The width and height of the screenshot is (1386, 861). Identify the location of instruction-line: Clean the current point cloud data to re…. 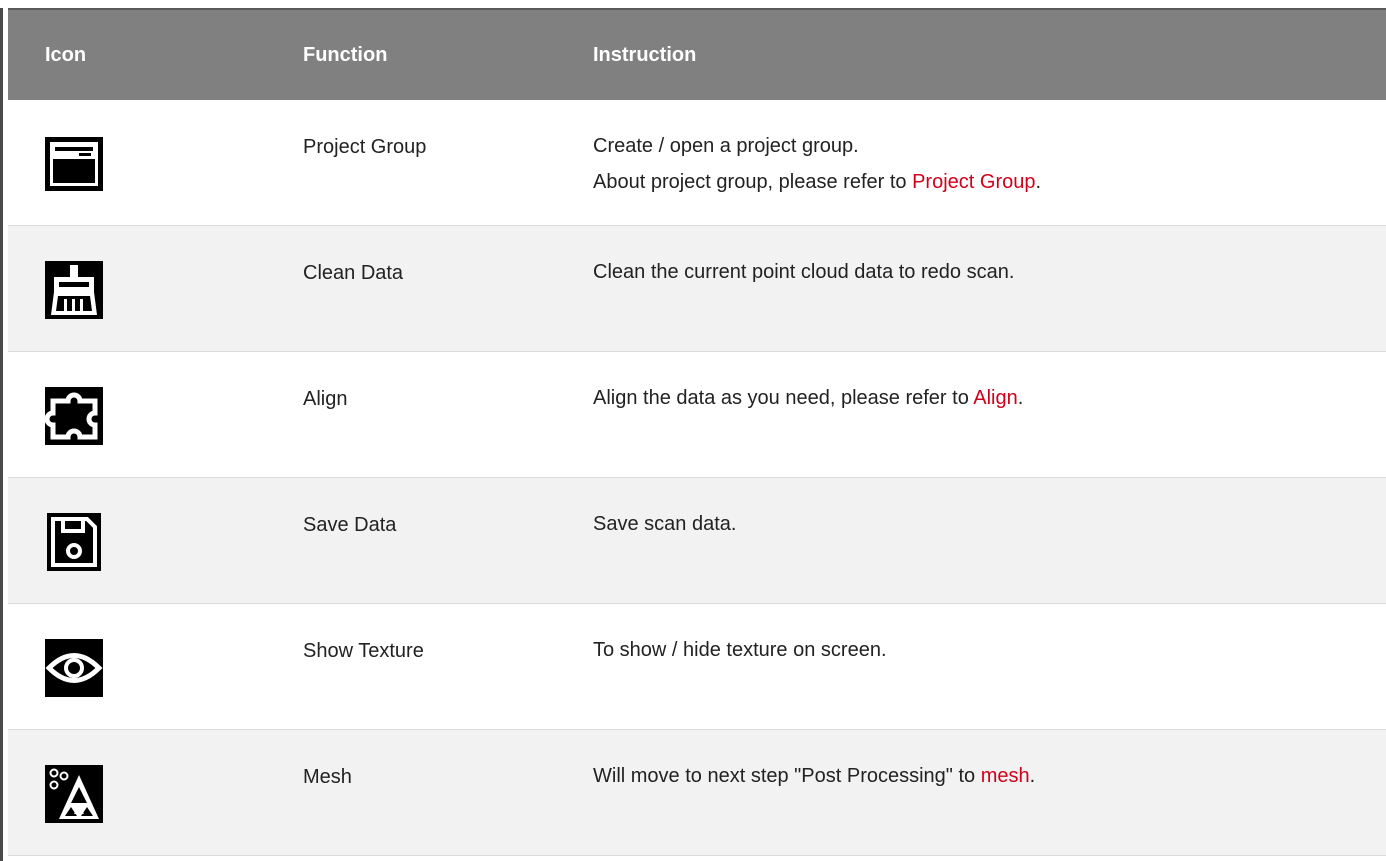
(803, 272).